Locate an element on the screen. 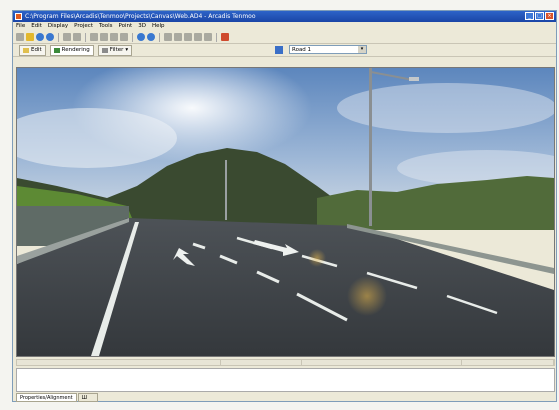 The height and width of the screenshot is (410, 559). filter-icon is located at coordinates (104, 50).